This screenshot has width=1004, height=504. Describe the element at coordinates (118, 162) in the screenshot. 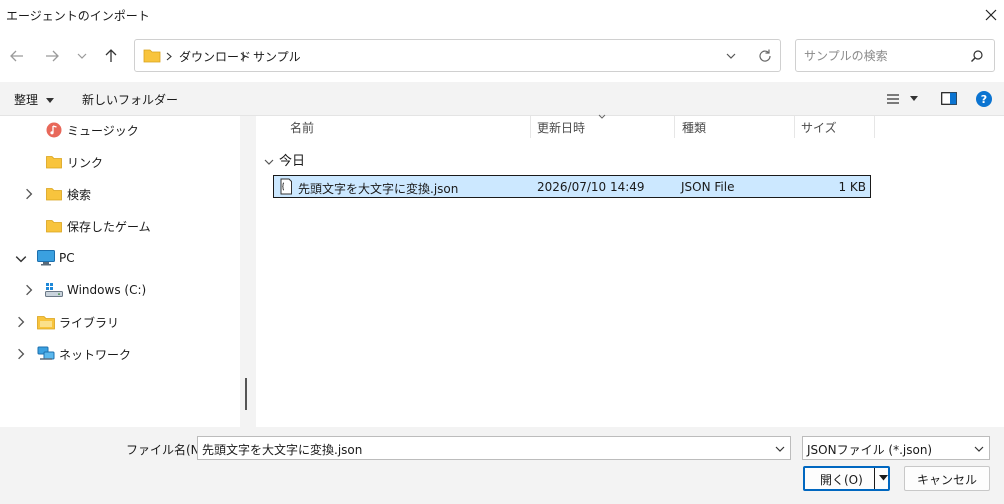

I see `sidebar-item-links: リンク` at that location.